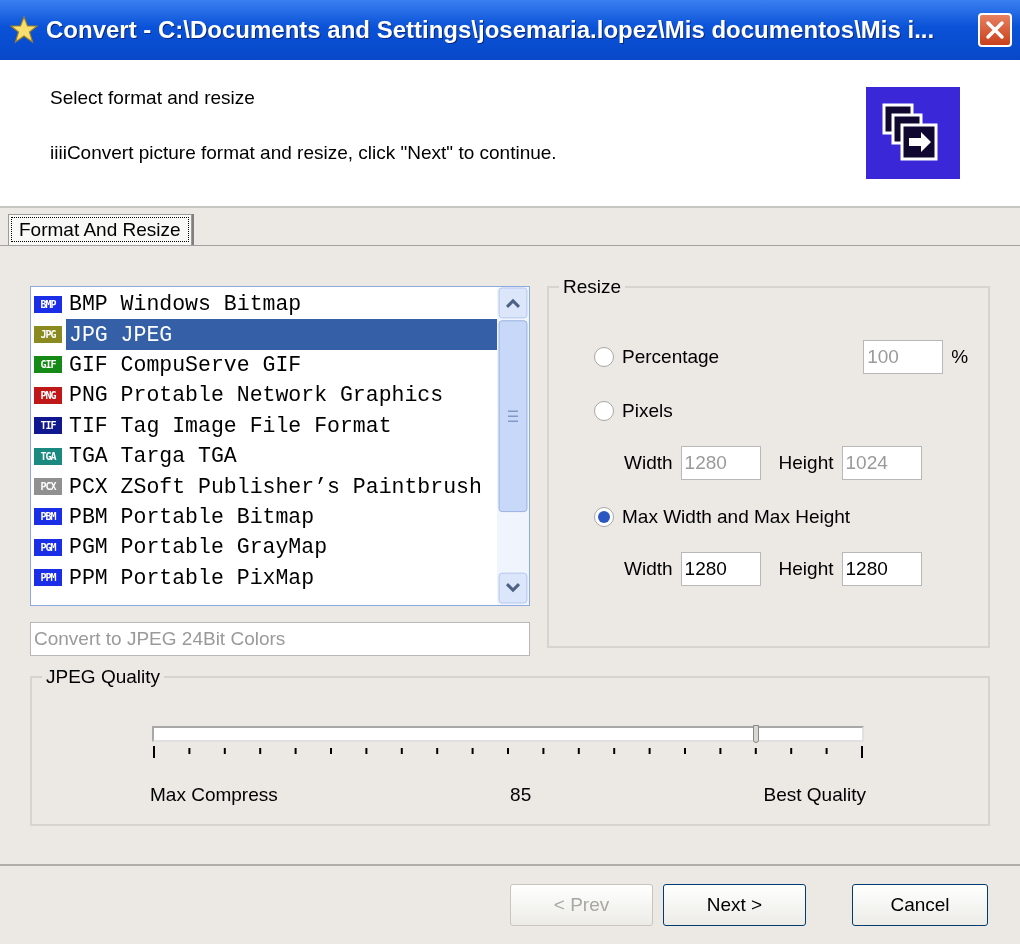 This screenshot has height=944, width=1020. I want to click on header-title: Select format and resize, so click(153, 97).